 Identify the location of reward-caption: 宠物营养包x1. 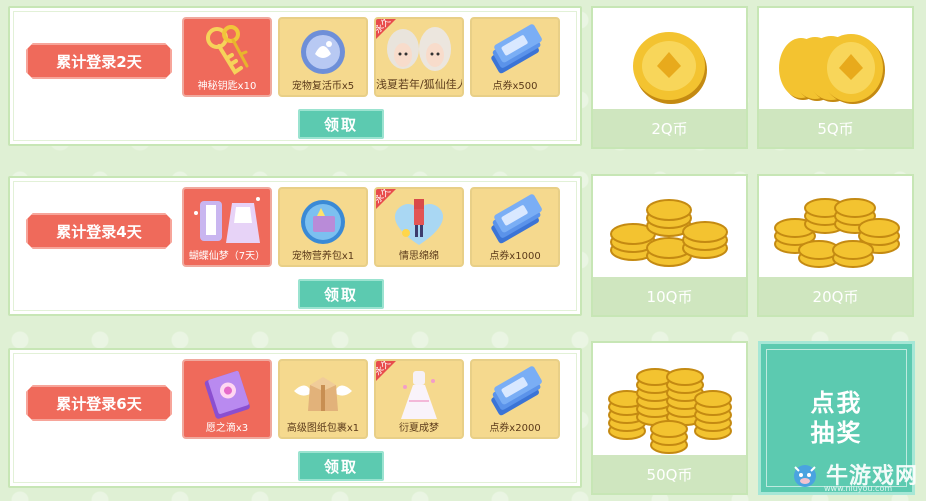
(323, 256).